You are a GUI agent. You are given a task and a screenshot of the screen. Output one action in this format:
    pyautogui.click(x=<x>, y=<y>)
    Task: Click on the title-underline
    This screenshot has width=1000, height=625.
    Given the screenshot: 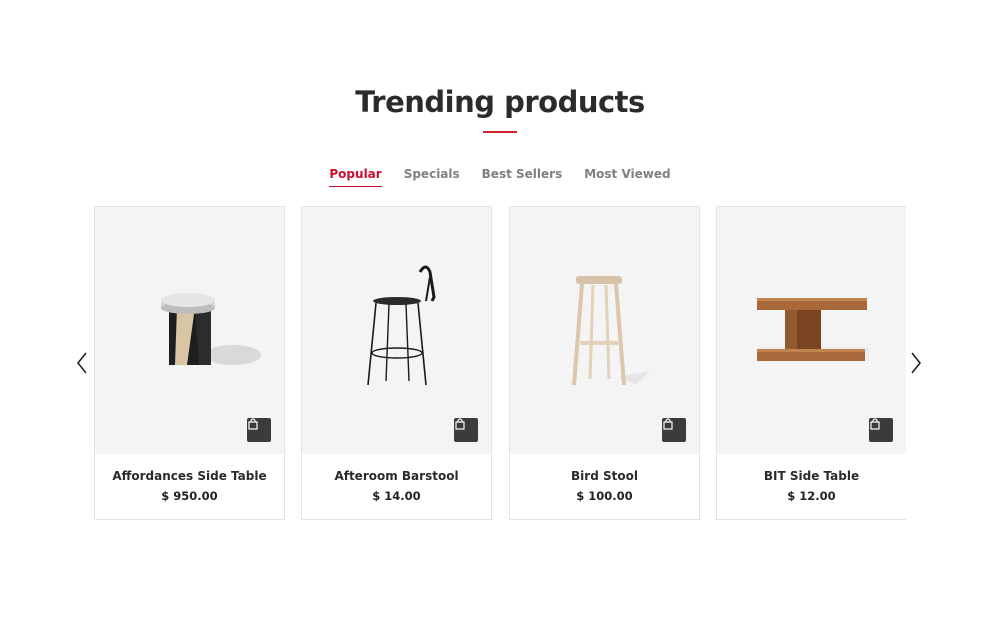 What is the action you would take?
    pyautogui.click(x=500, y=132)
    